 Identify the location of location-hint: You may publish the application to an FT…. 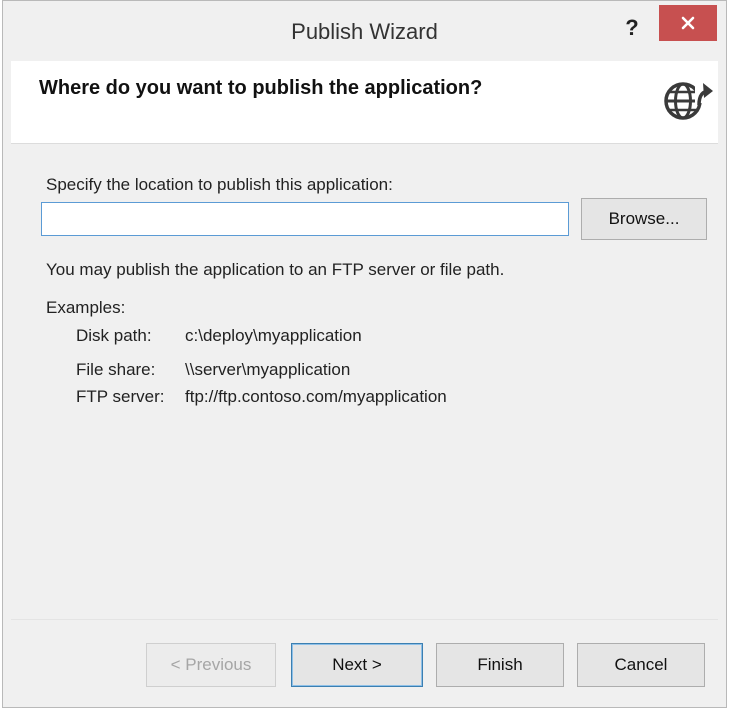
(275, 269).